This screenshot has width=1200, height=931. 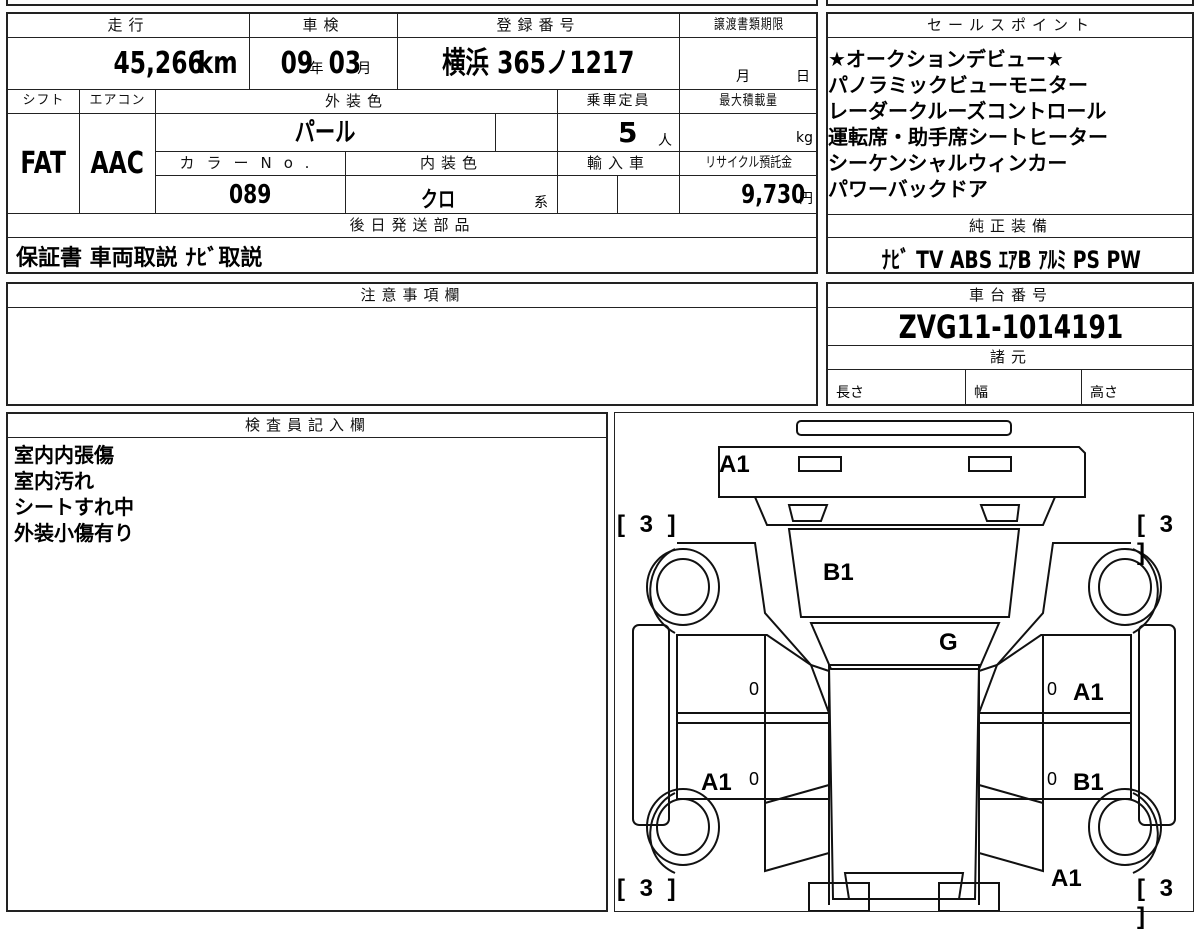 I want to click on import-header: 輸入車, so click(x=619, y=164).